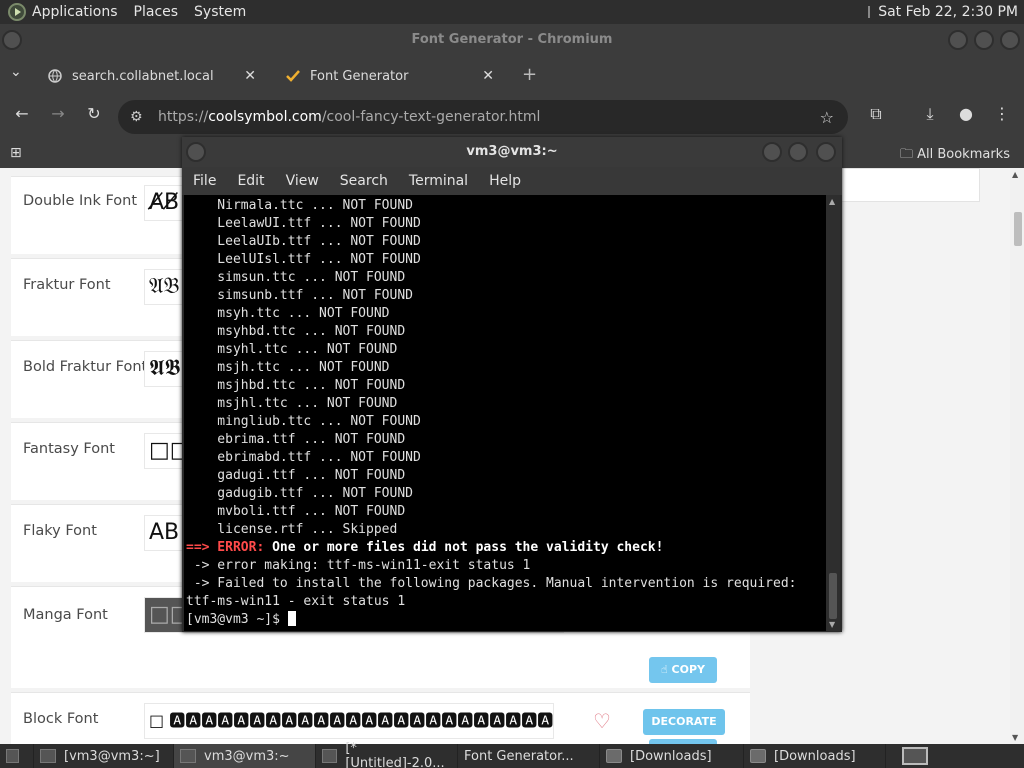 The height and width of the screenshot is (768, 1024). I want to click on page-scrollbar: ▲ ▼, so click(1017, 456).